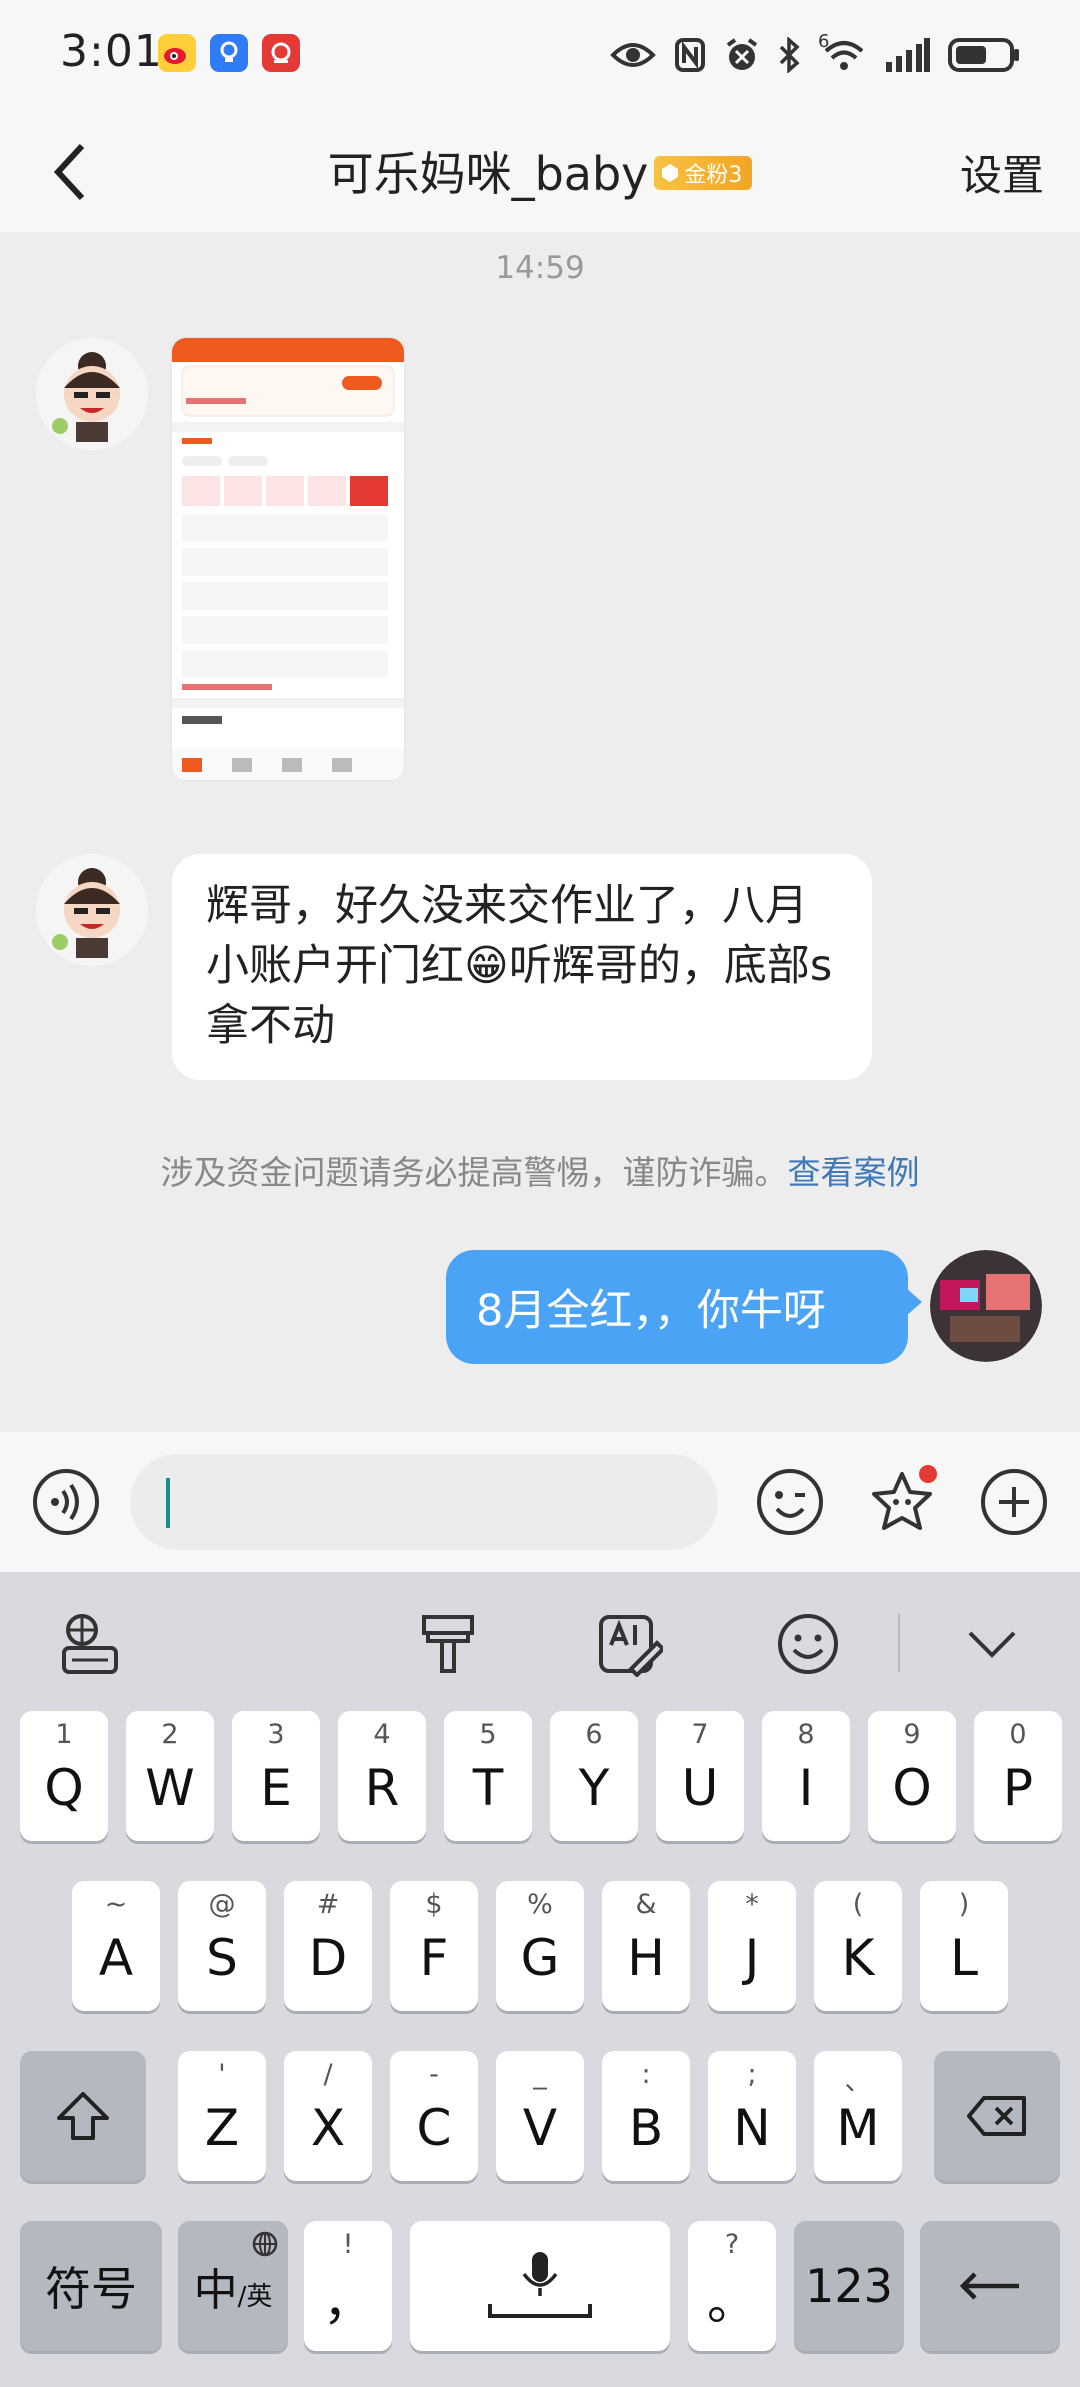 The height and width of the screenshot is (2387, 1080). I want to click on key-m: 、 M, so click(858, 2116).